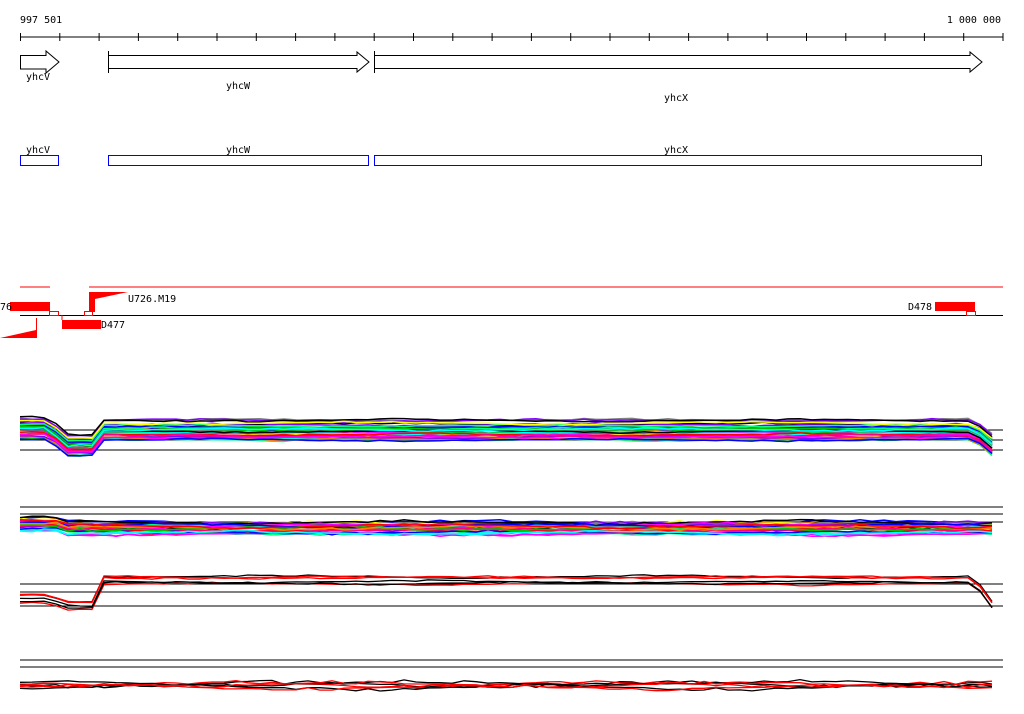 This screenshot has width=1024, height=714. I want to click on annotation-box-yhcX, so click(678, 160).